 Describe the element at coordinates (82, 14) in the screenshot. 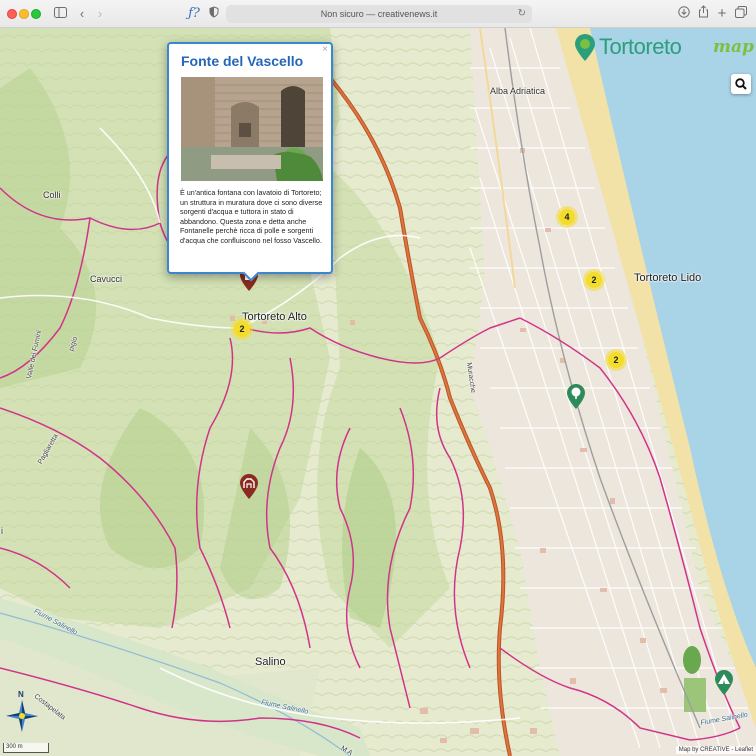

I see `back-icon: ‹` at that location.